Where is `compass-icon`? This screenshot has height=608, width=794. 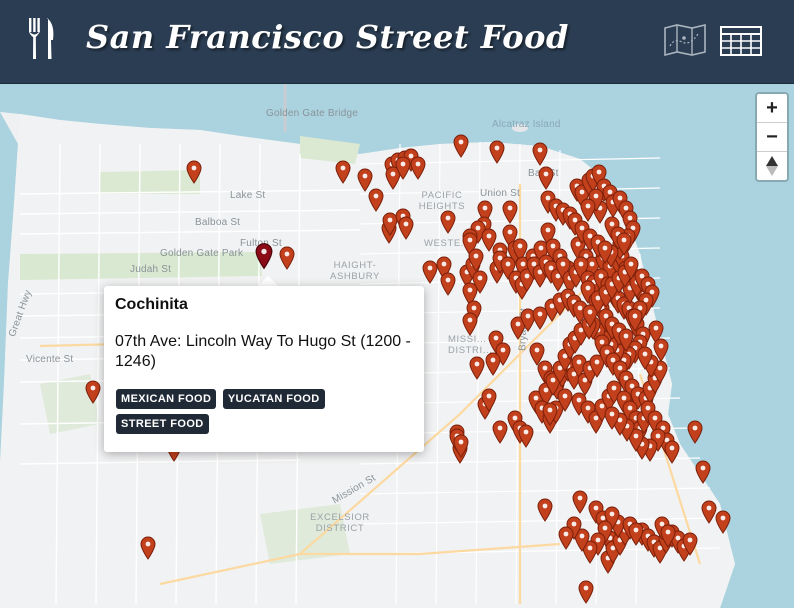
compass-icon is located at coordinates (772, 166).